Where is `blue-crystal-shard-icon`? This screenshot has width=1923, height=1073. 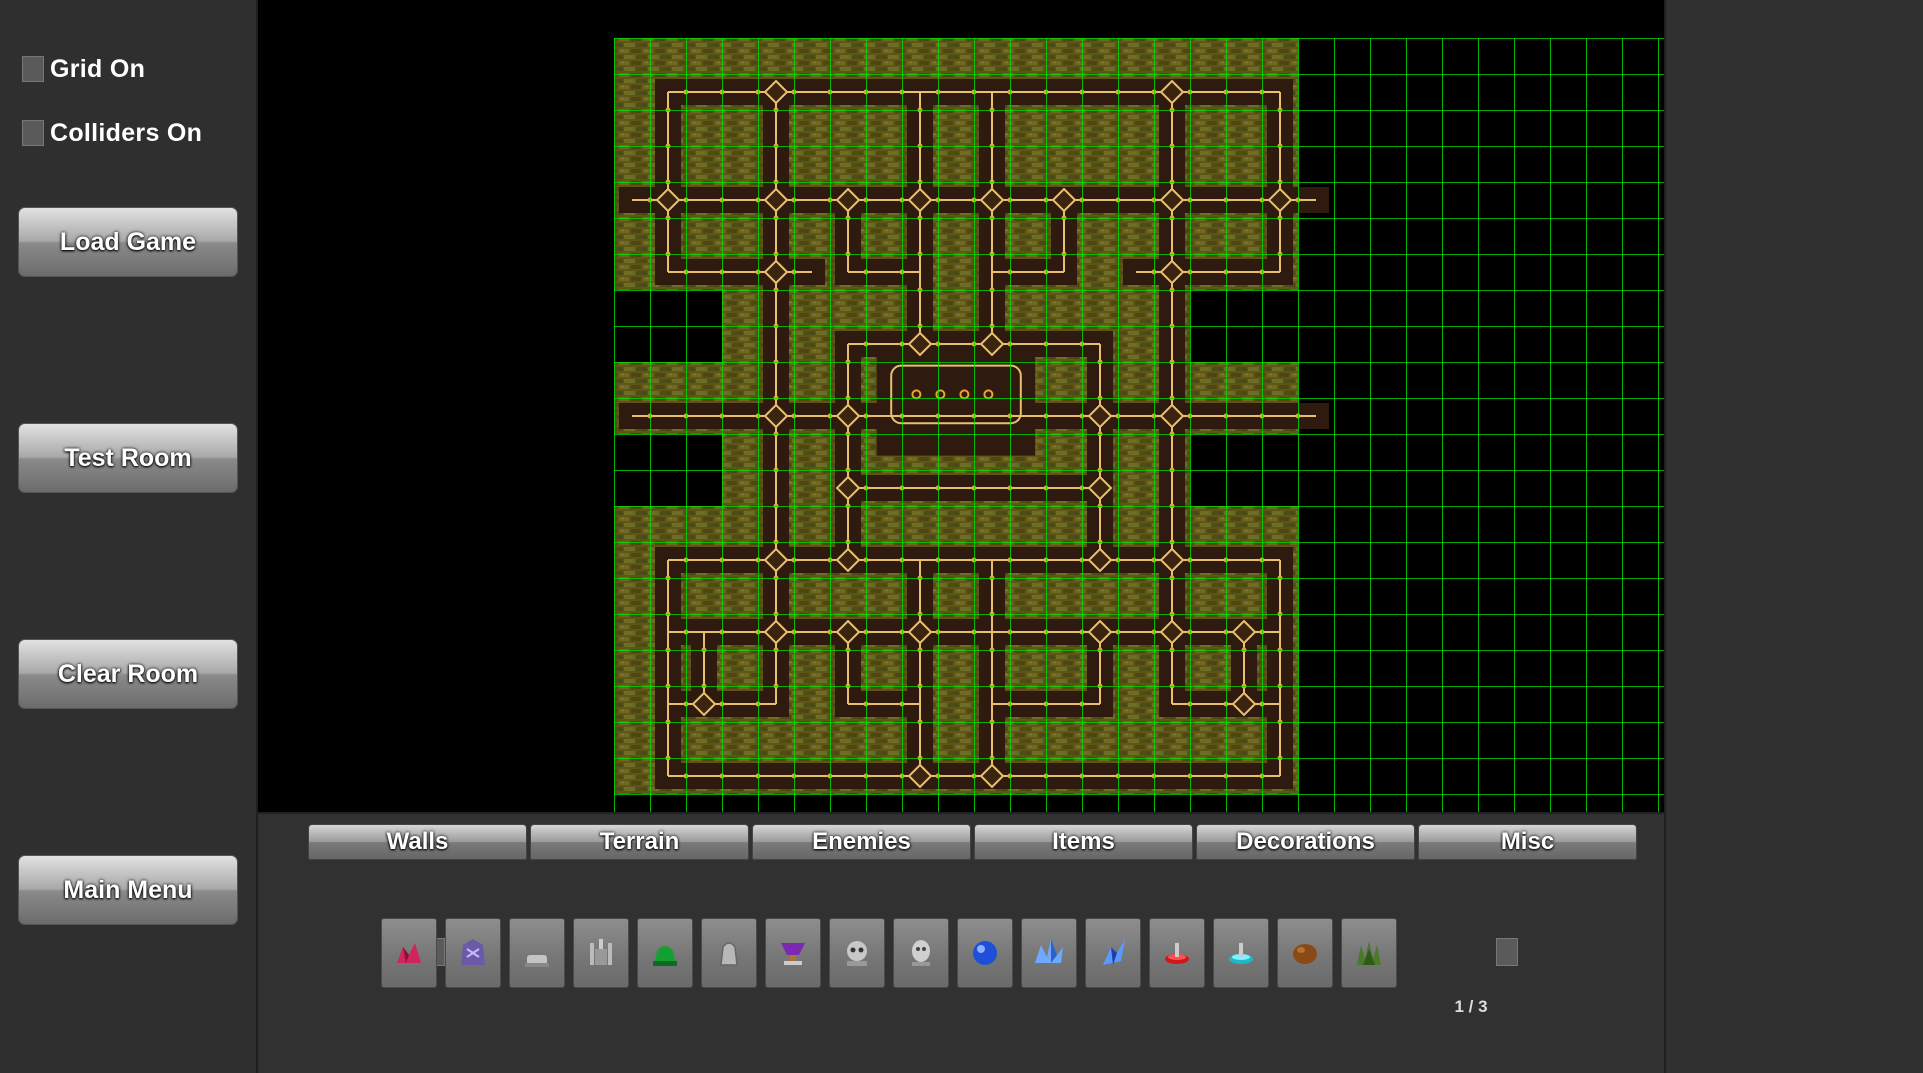
blue-crystal-shard-icon is located at coordinates (1114, 952).